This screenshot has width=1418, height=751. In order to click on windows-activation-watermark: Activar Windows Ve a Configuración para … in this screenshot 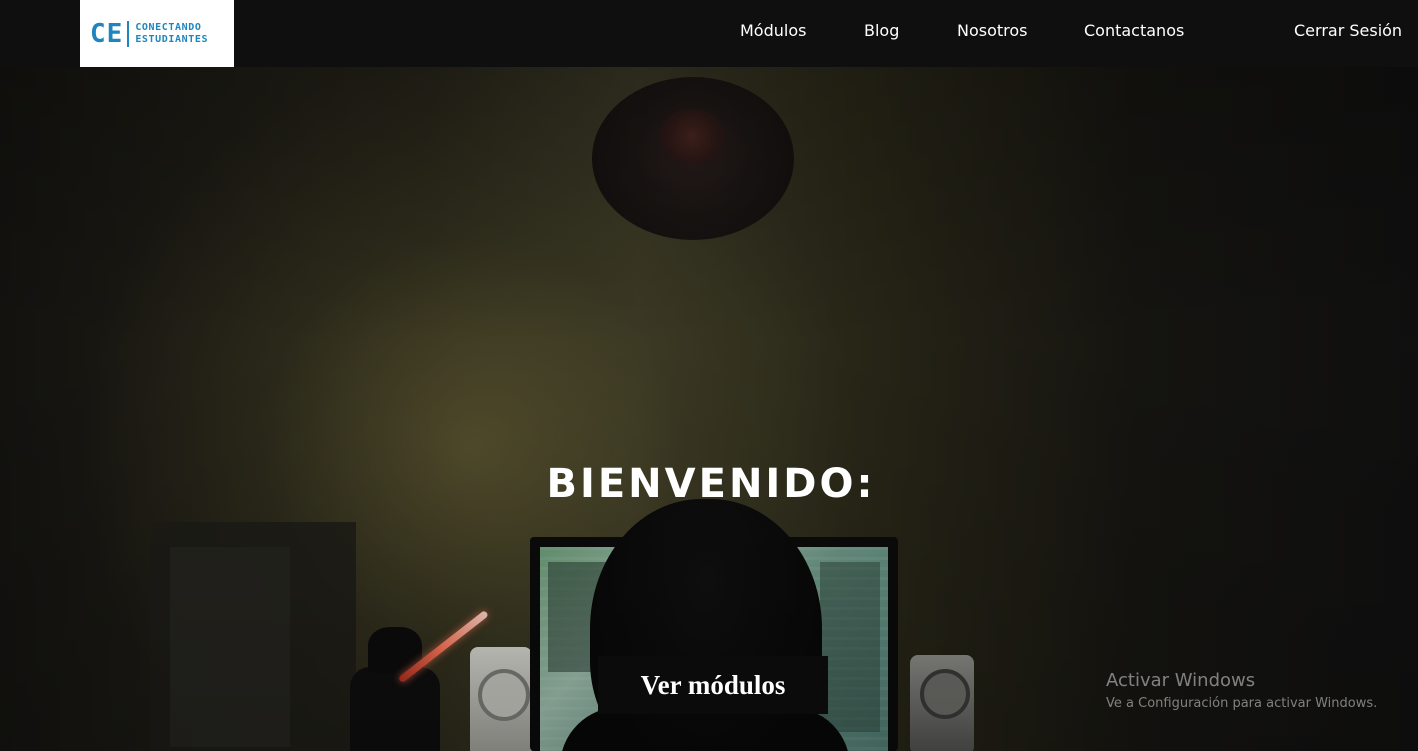, I will do `click(1241, 691)`.